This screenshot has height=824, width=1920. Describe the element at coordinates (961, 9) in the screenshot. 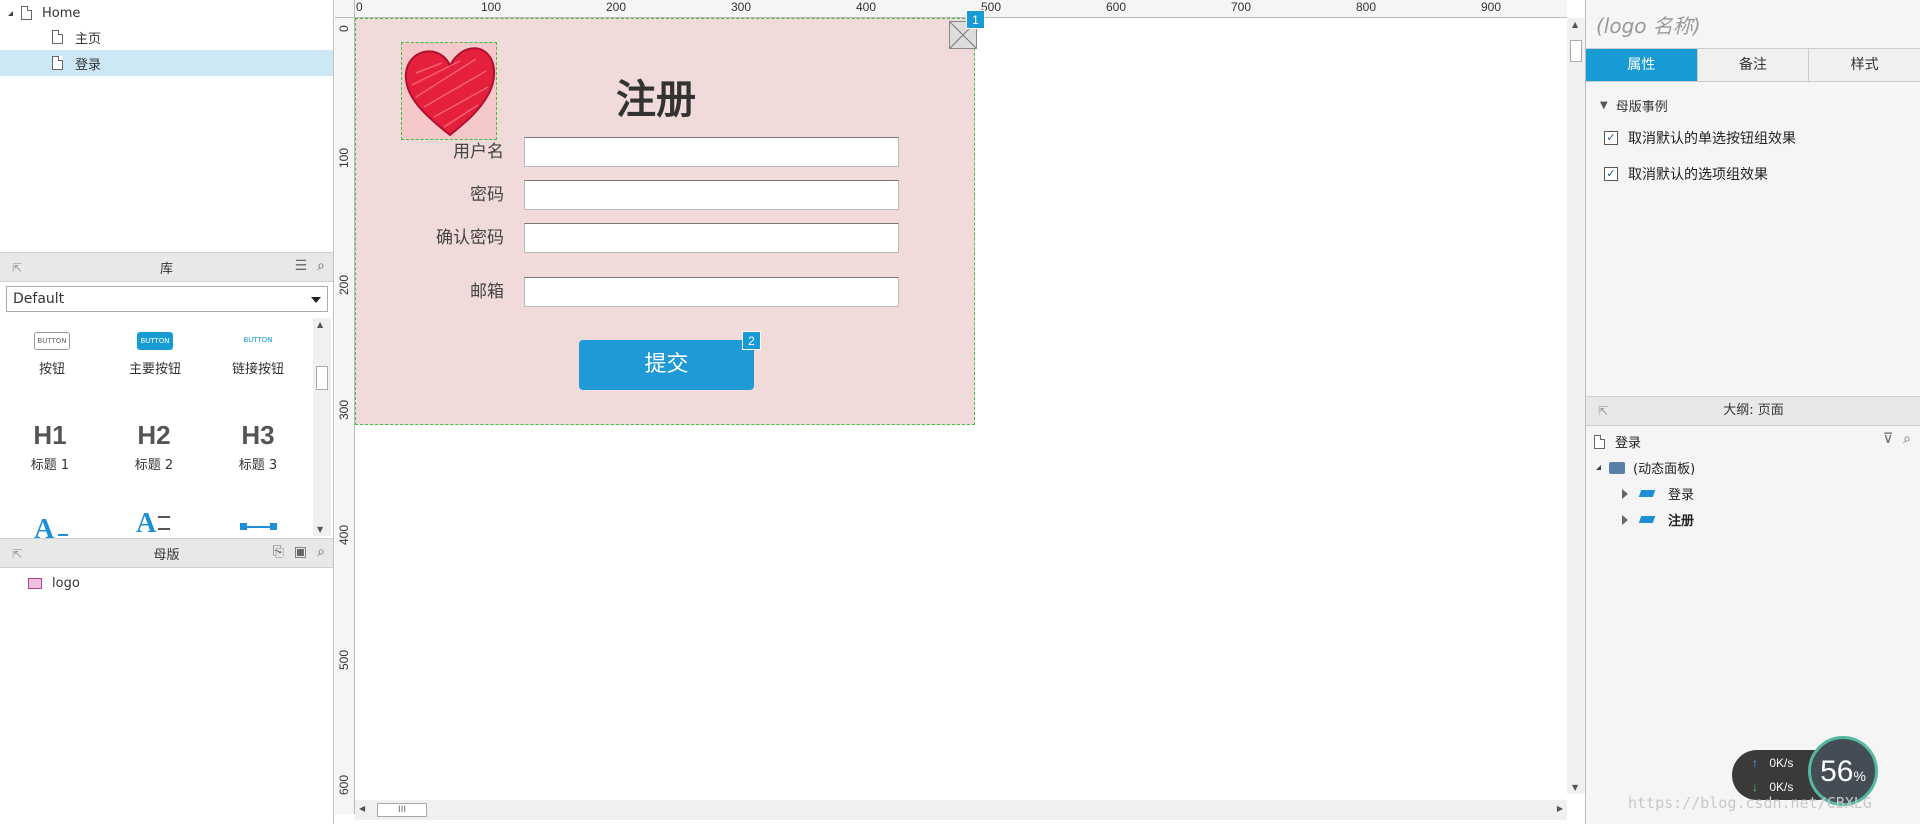

I see `ruler-top: 0 100 200 300 400 500 600 700 800 900` at that location.